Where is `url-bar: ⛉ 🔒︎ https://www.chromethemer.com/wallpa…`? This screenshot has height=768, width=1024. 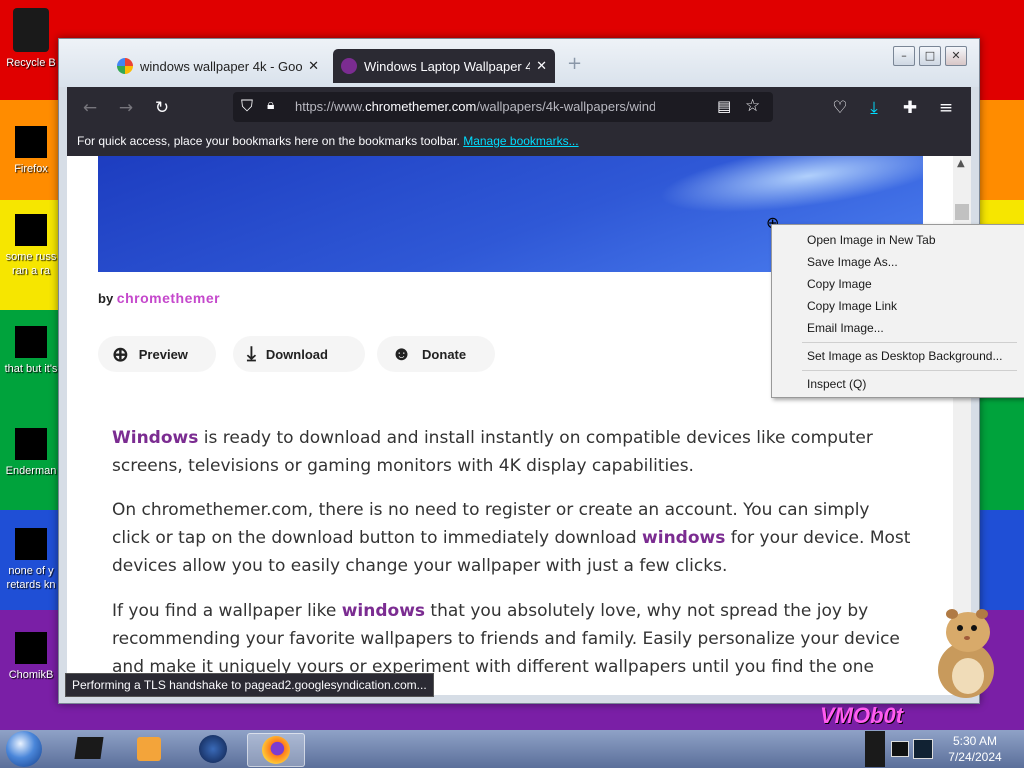
url-bar: ⛉ 🔒︎ https://www.chromethemer.com/wallpa… is located at coordinates (503, 107).